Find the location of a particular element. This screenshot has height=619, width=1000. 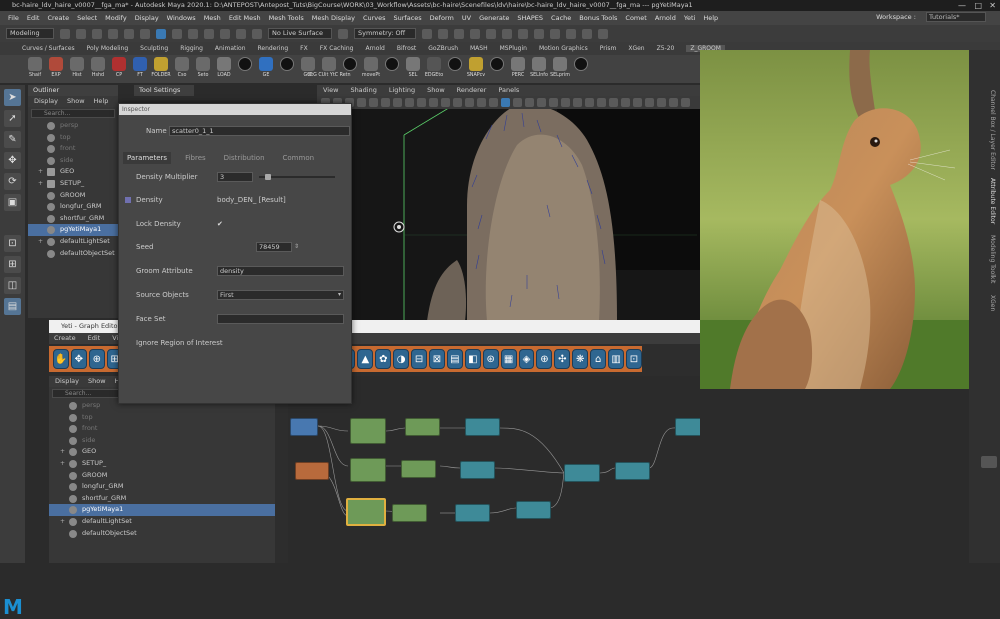

shelf-tab: Arnold is located at coordinates (374, 48).